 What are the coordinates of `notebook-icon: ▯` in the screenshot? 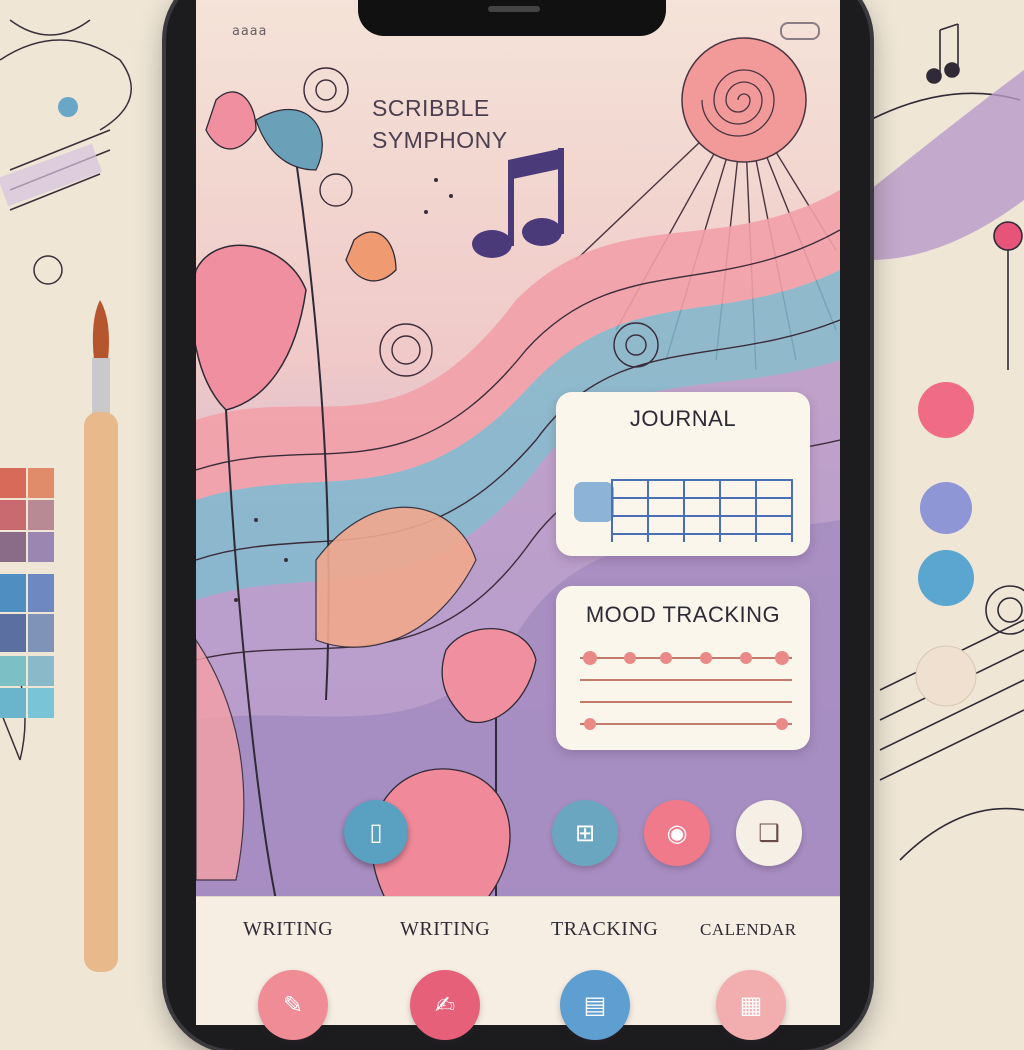 It's located at (376, 832).